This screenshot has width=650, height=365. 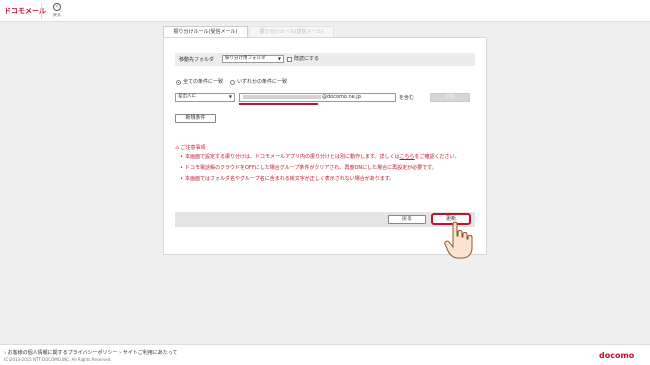 What do you see at coordinates (289, 59) in the screenshot?
I see `mark-as-read-checkbox` at bounding box center [289, 59].